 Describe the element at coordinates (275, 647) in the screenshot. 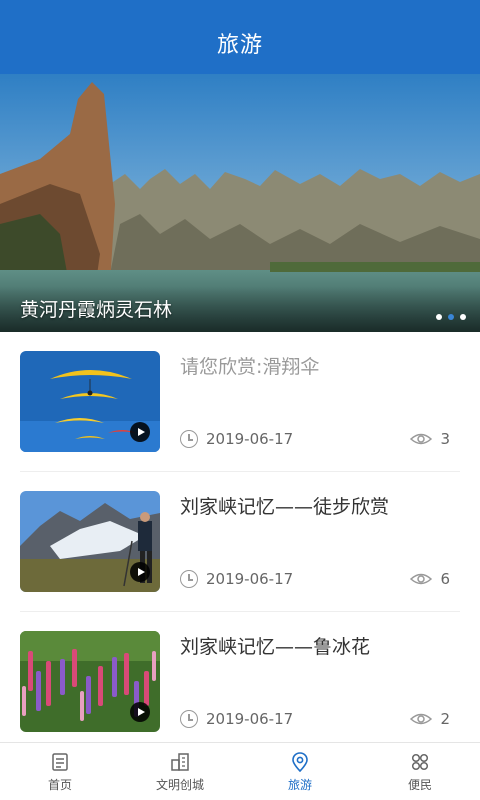

I see `article-title: 刘家峡记忆——鲁冰花` at that location.